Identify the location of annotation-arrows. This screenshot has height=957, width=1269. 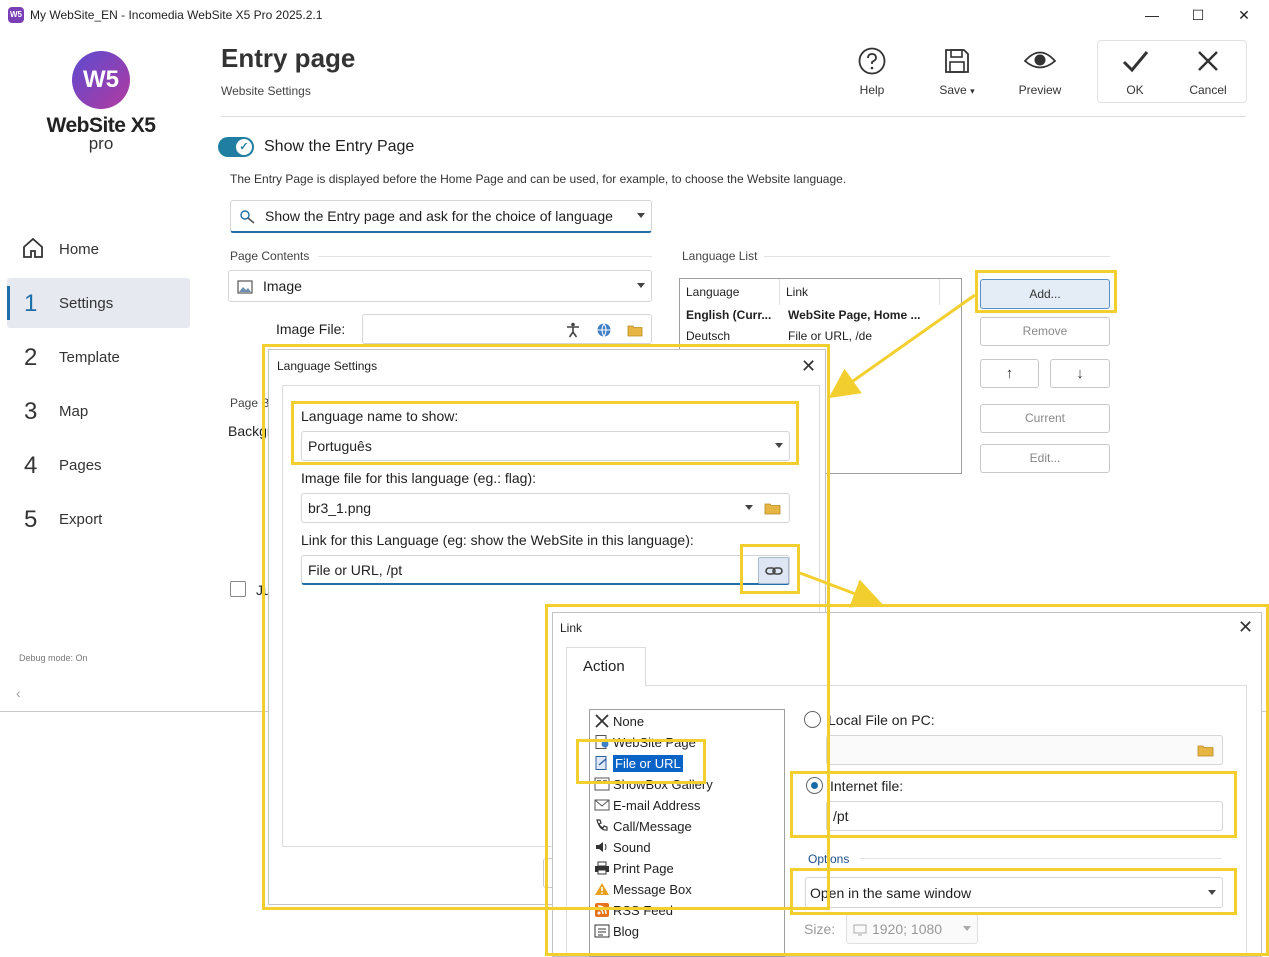
(887, 450).